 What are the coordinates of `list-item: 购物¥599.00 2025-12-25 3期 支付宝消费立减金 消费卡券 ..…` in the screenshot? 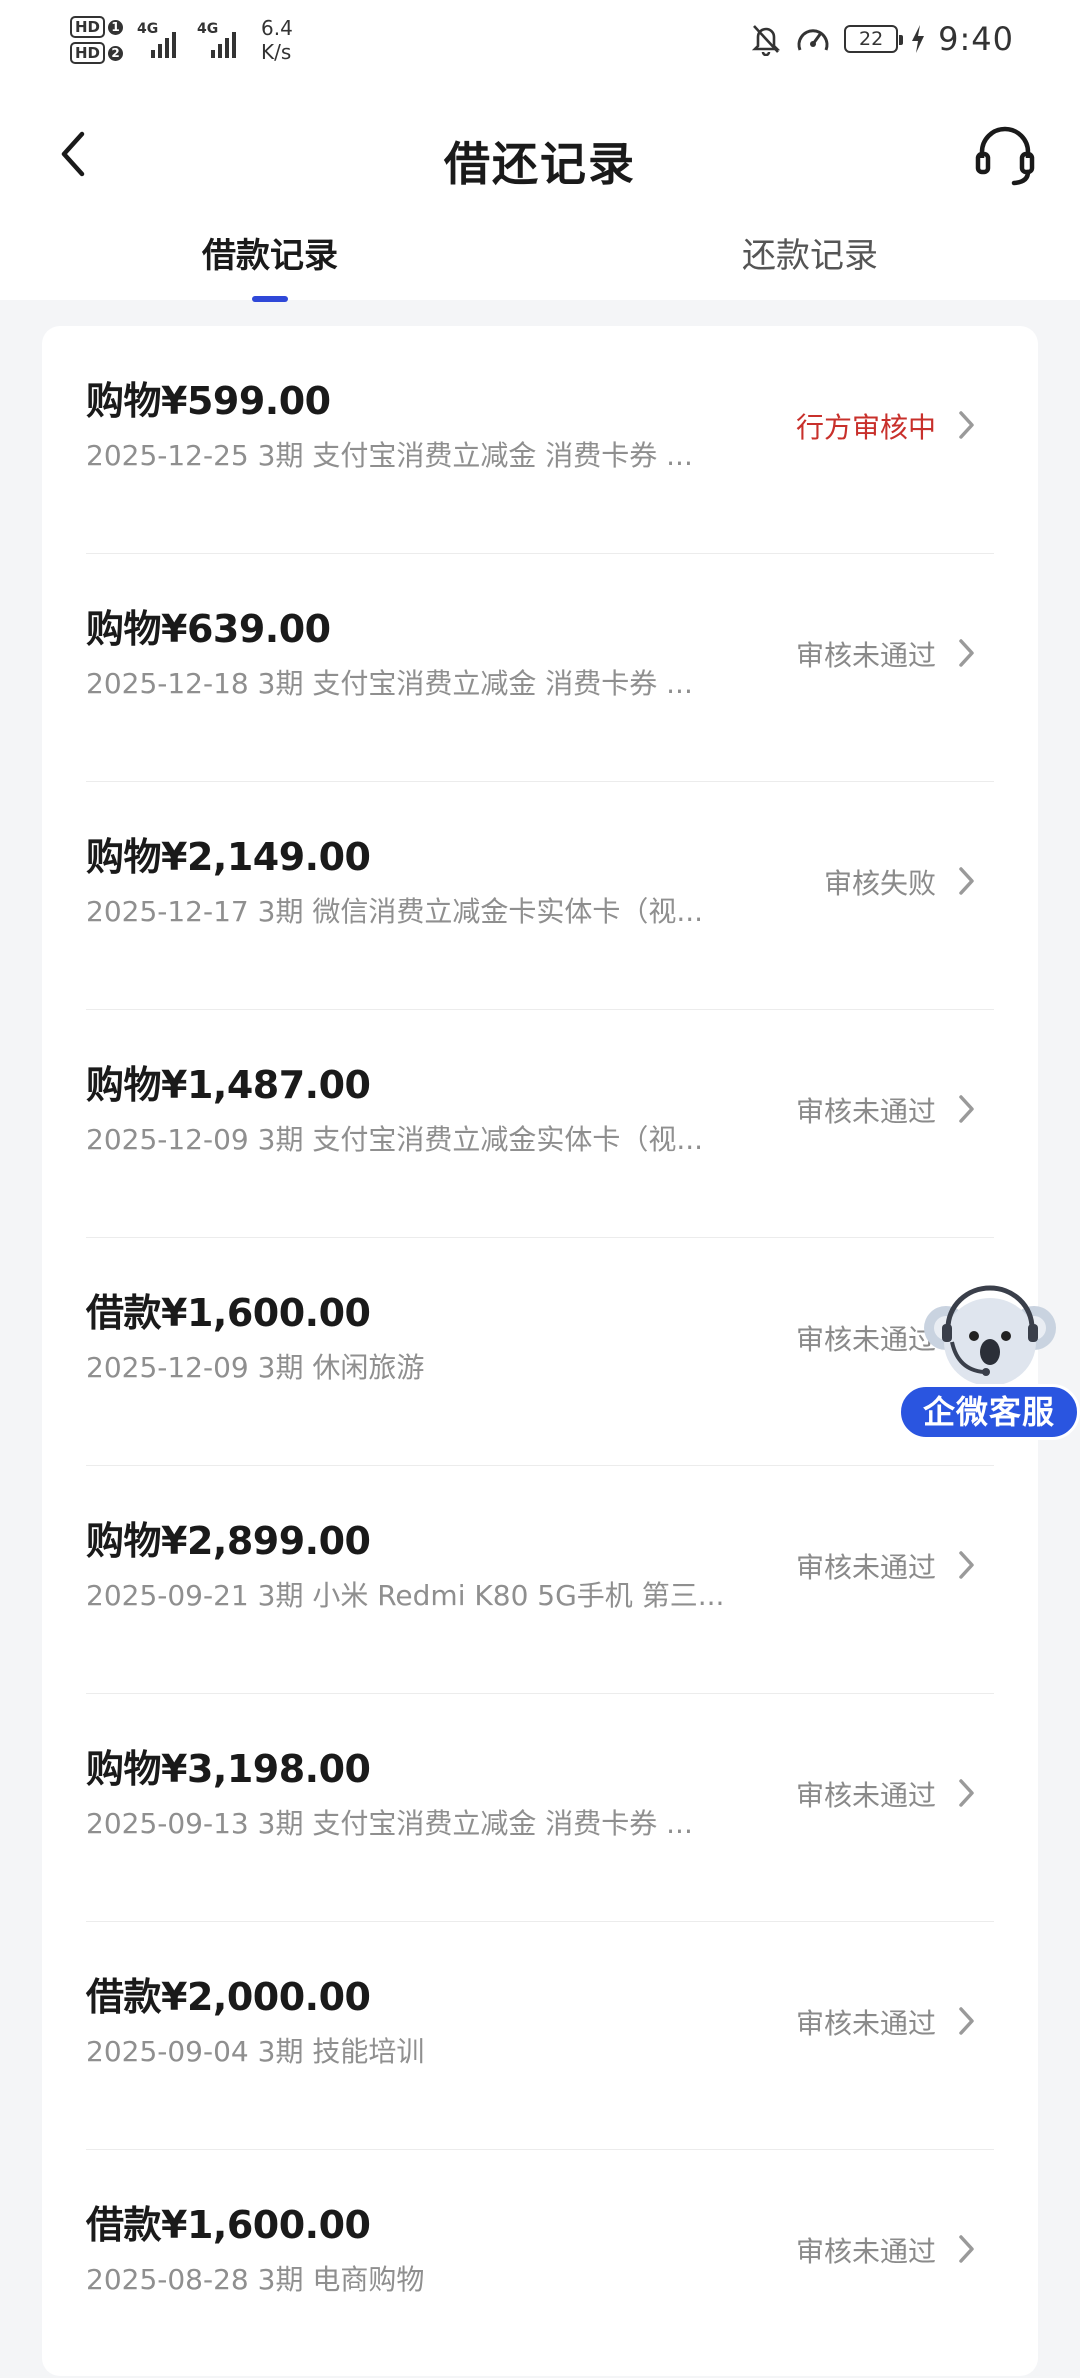 It's located at (540, 440).